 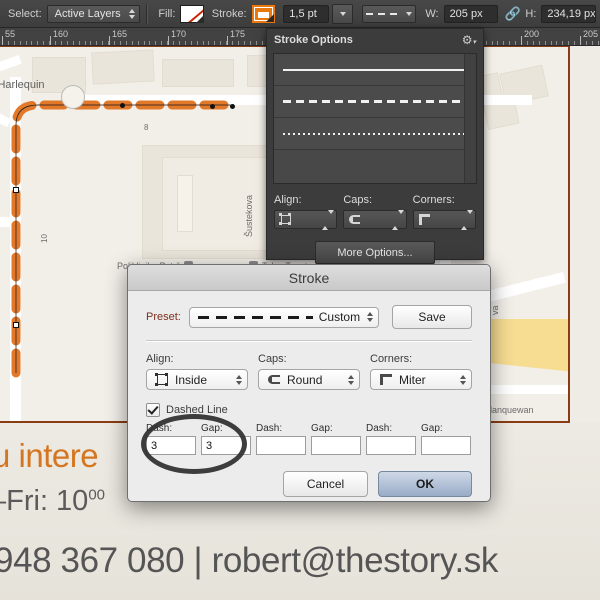 I want to click on panel-menu-gear-icon: ⚙▾, so click(x=469, y=40).